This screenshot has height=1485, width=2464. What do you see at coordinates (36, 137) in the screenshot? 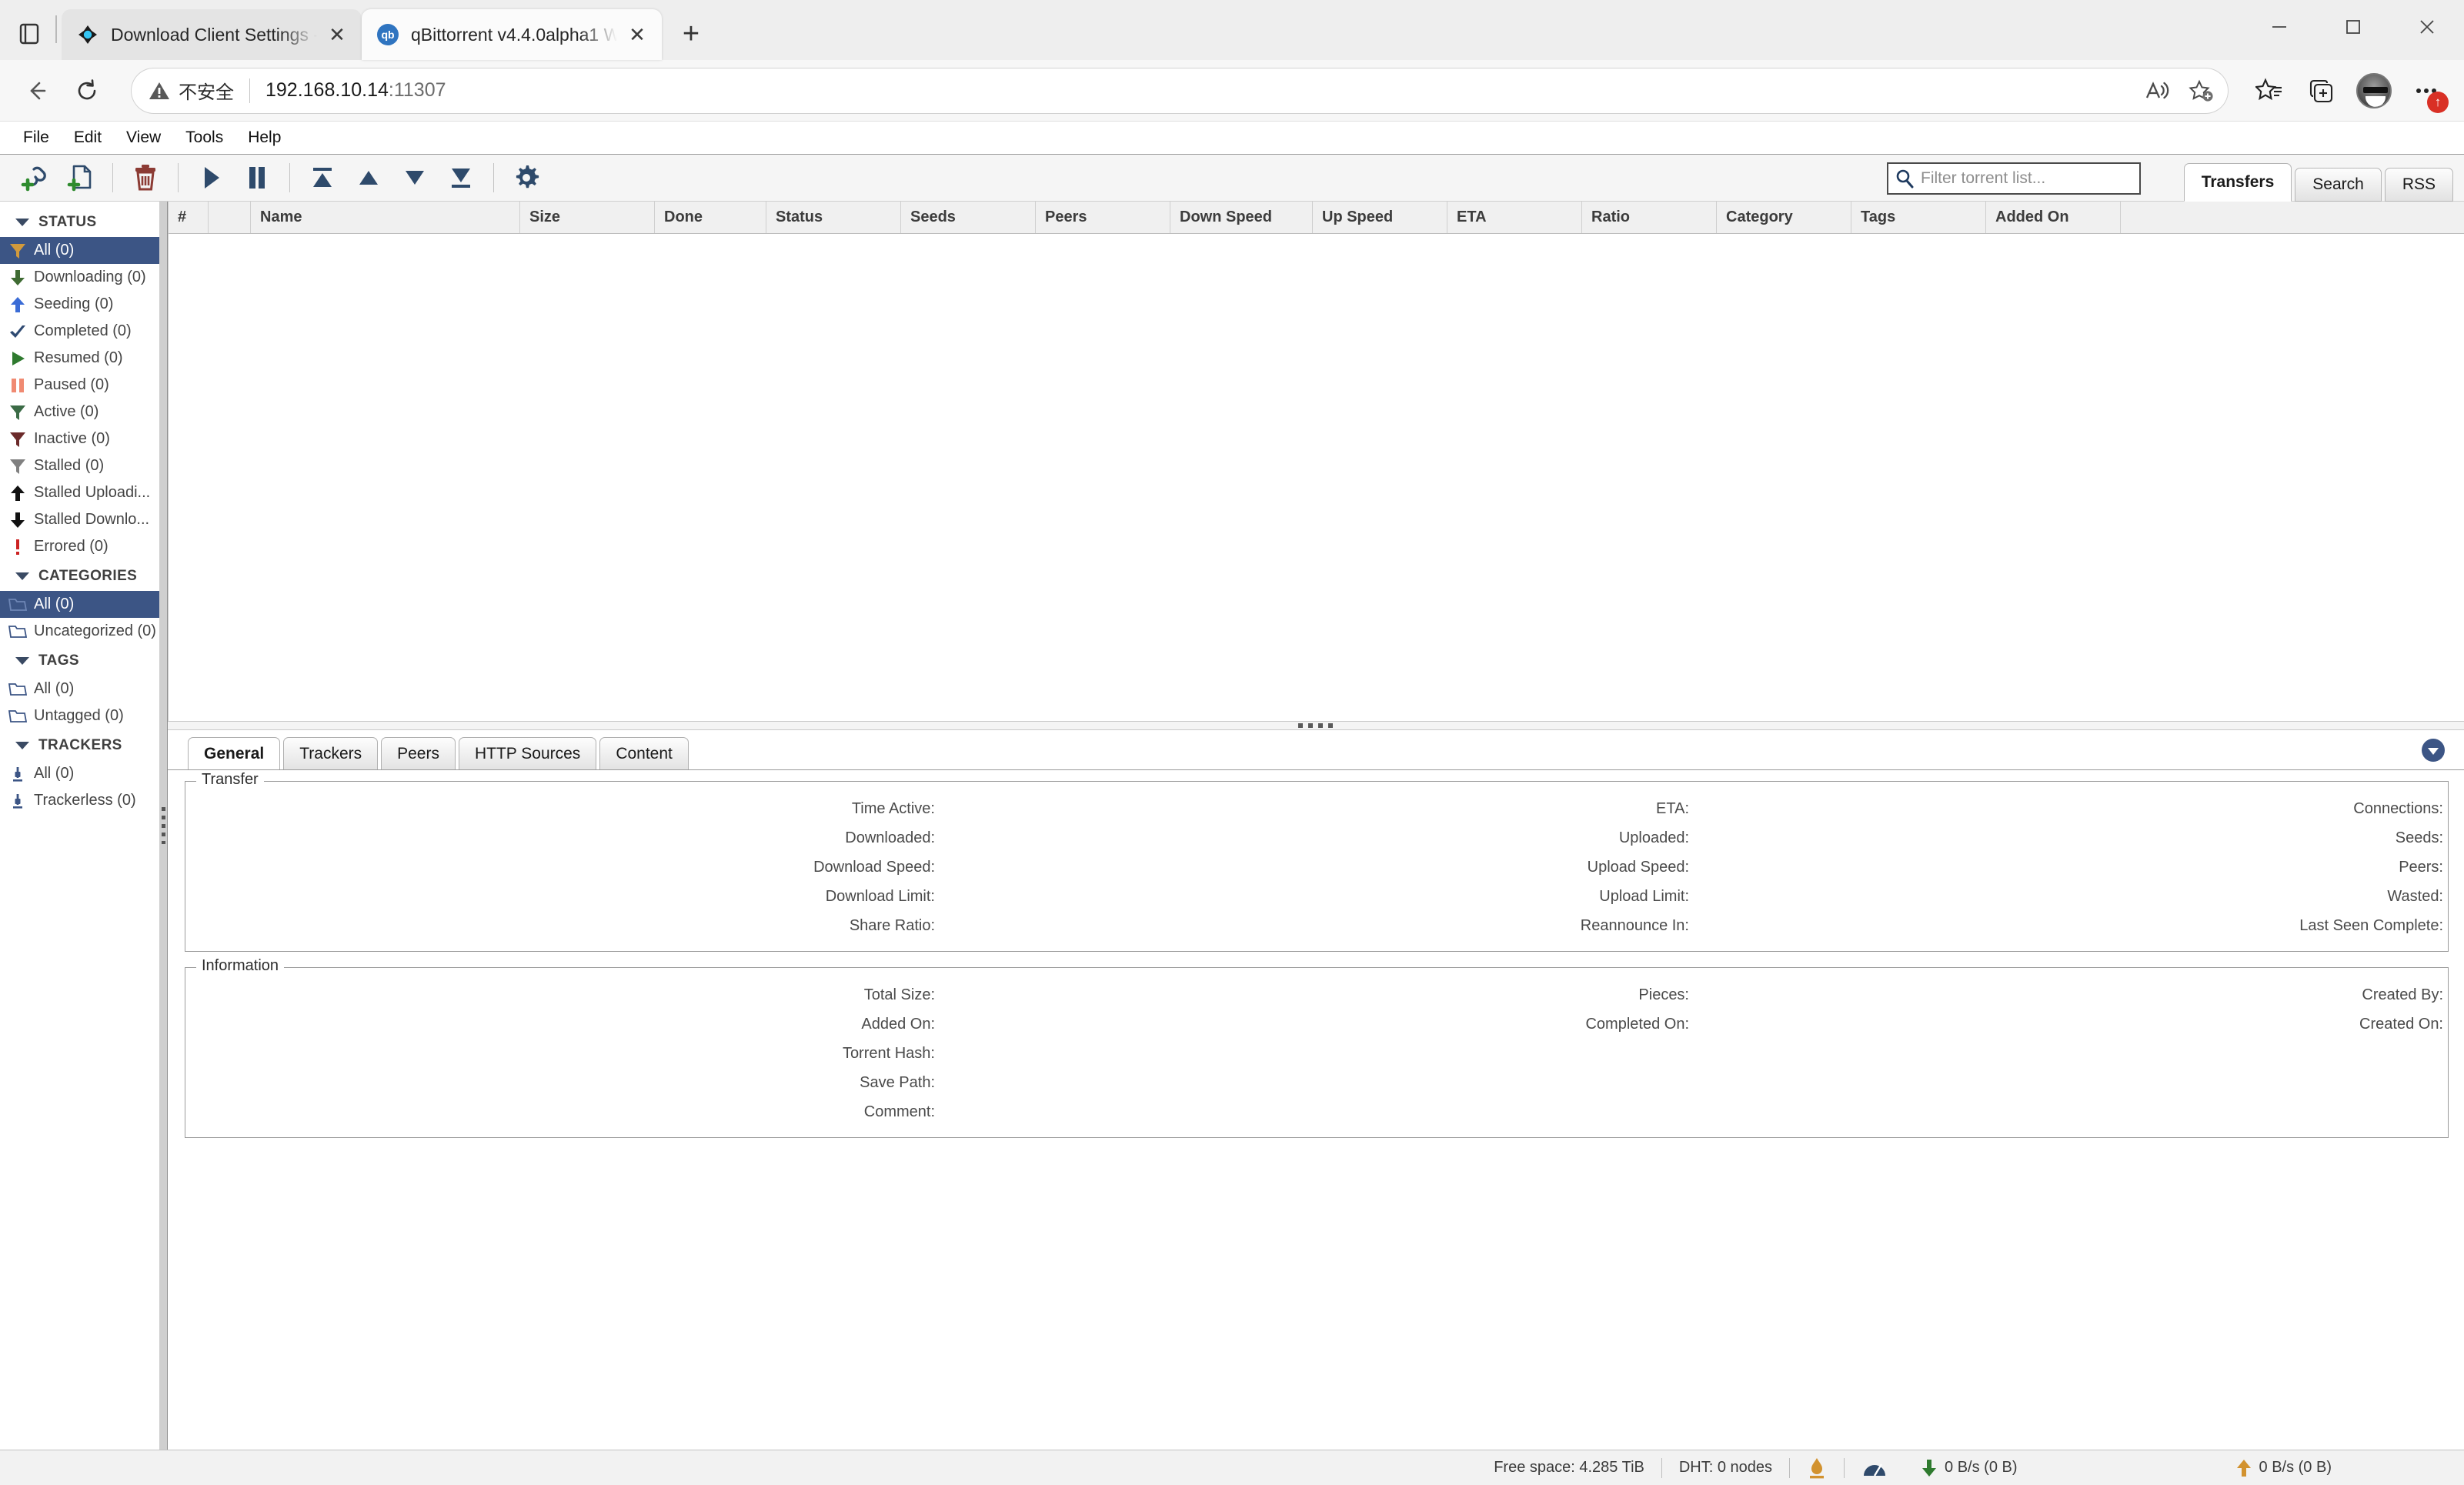
I see `menu-file: File` at bounding box center [36, 137].